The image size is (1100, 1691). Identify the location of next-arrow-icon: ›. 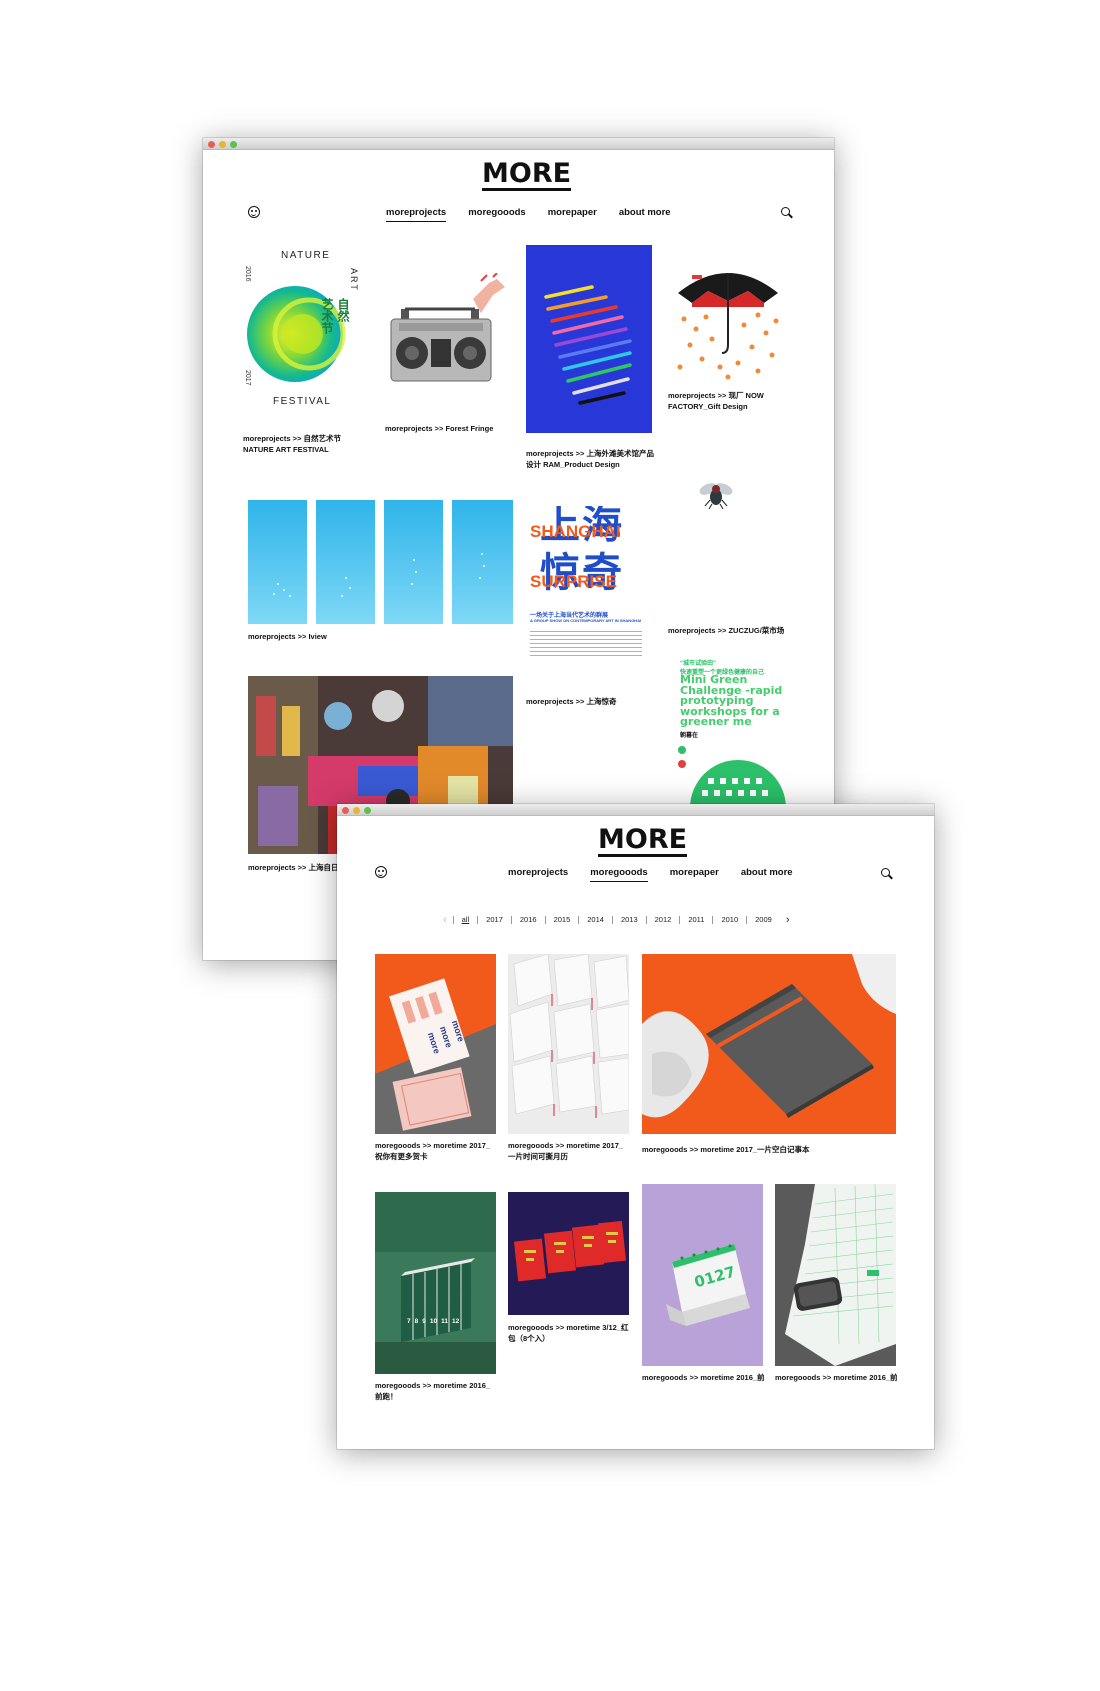
(788, 920).